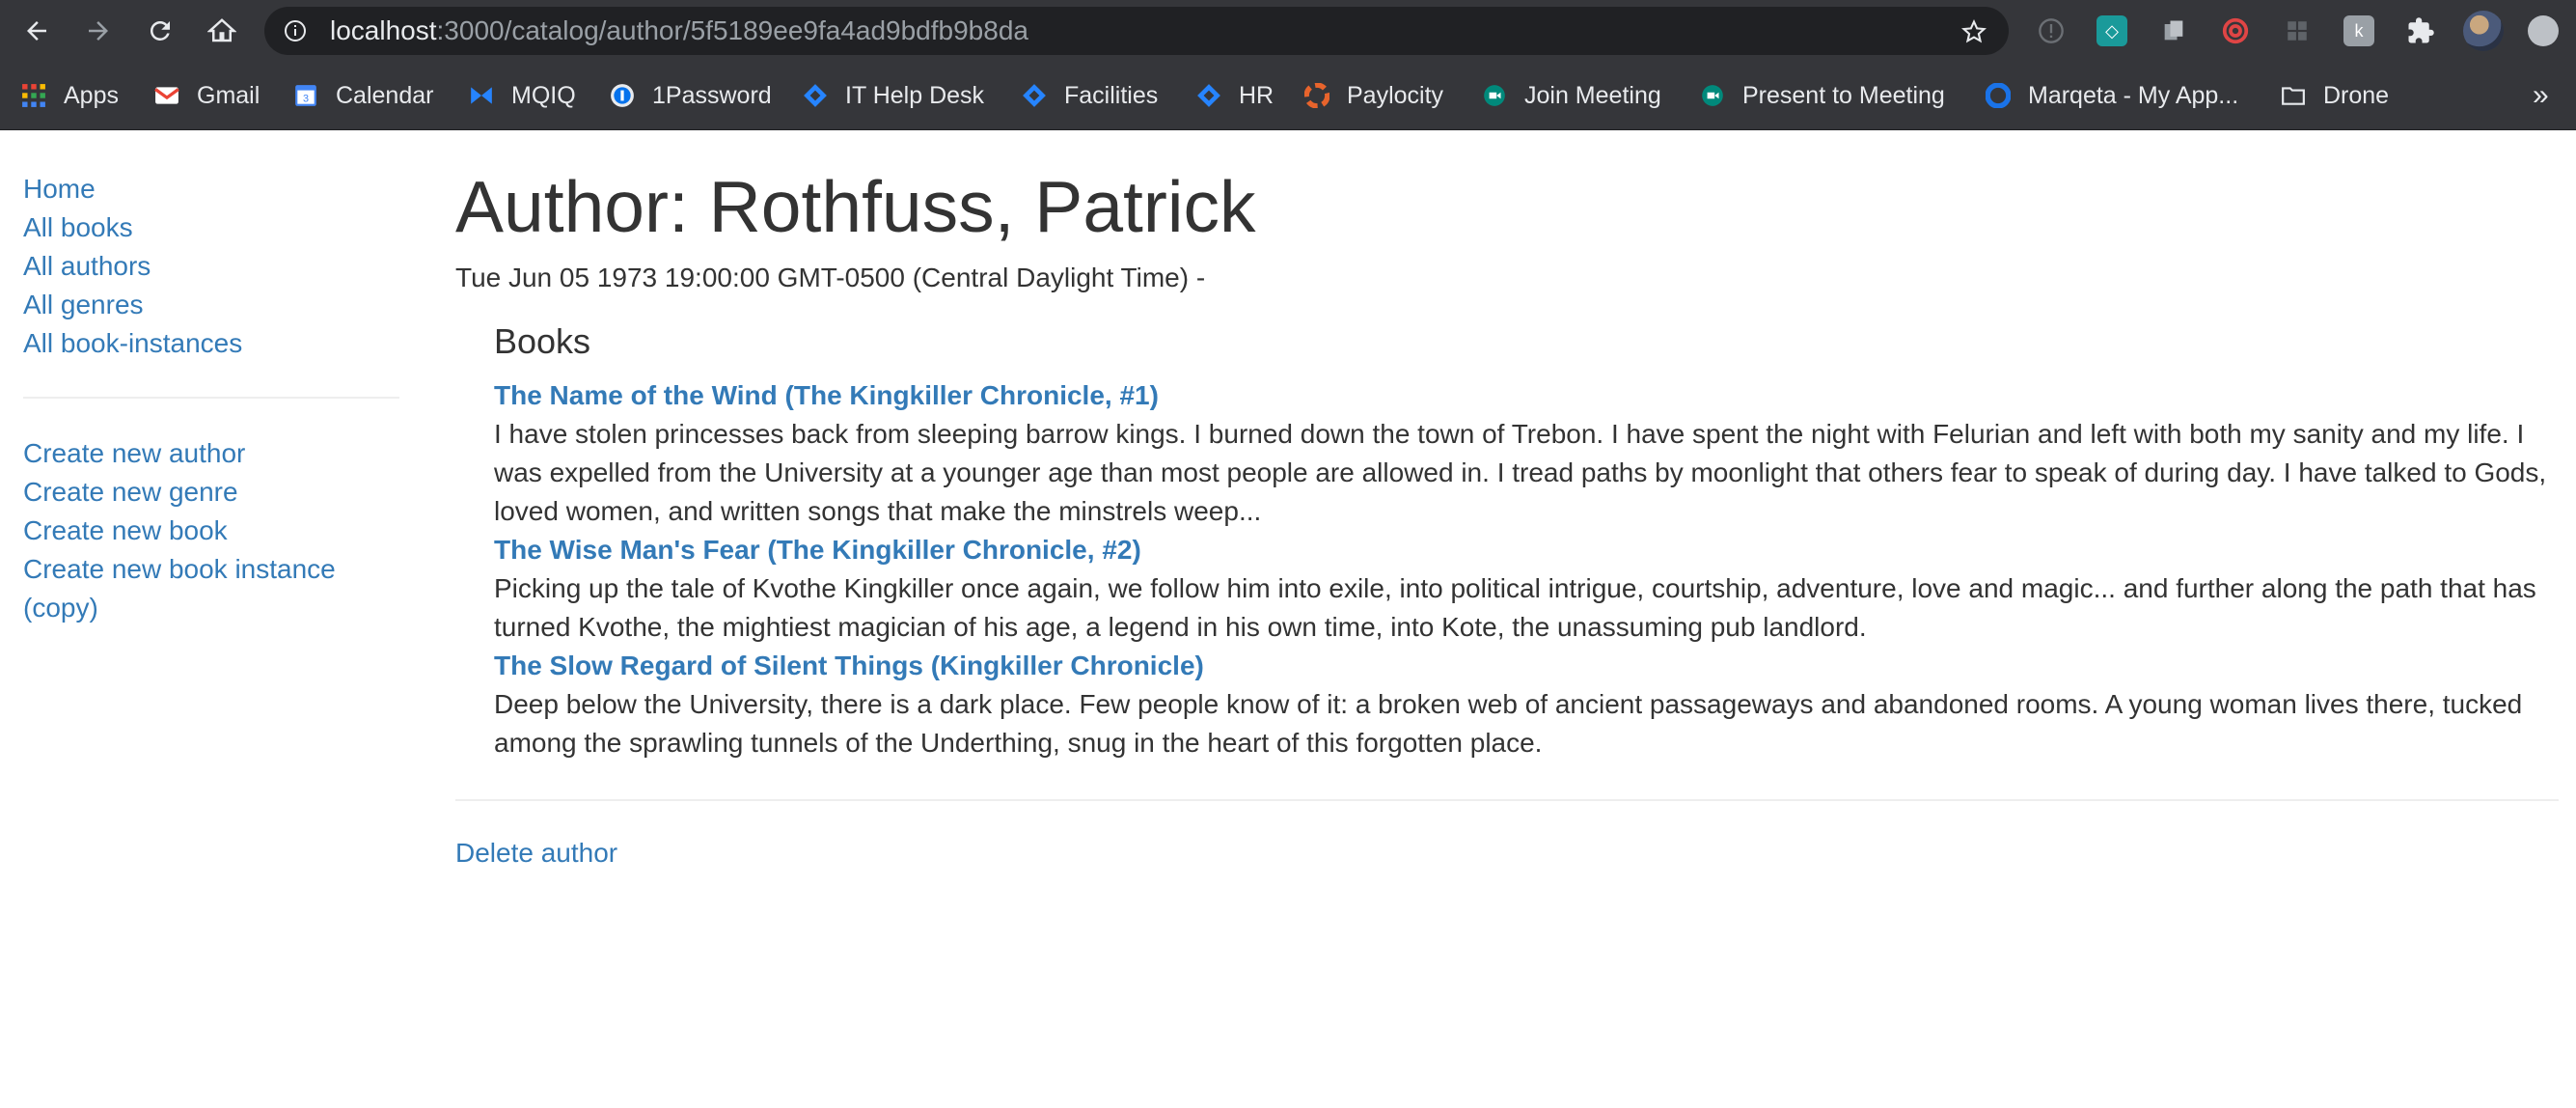 The width and height of the screenshot is (2576, 1108). What do you see at coordinates (2359, 30) in the screenshot?
I see `extension-k-icon: k` at bounding box center [2359, 30].